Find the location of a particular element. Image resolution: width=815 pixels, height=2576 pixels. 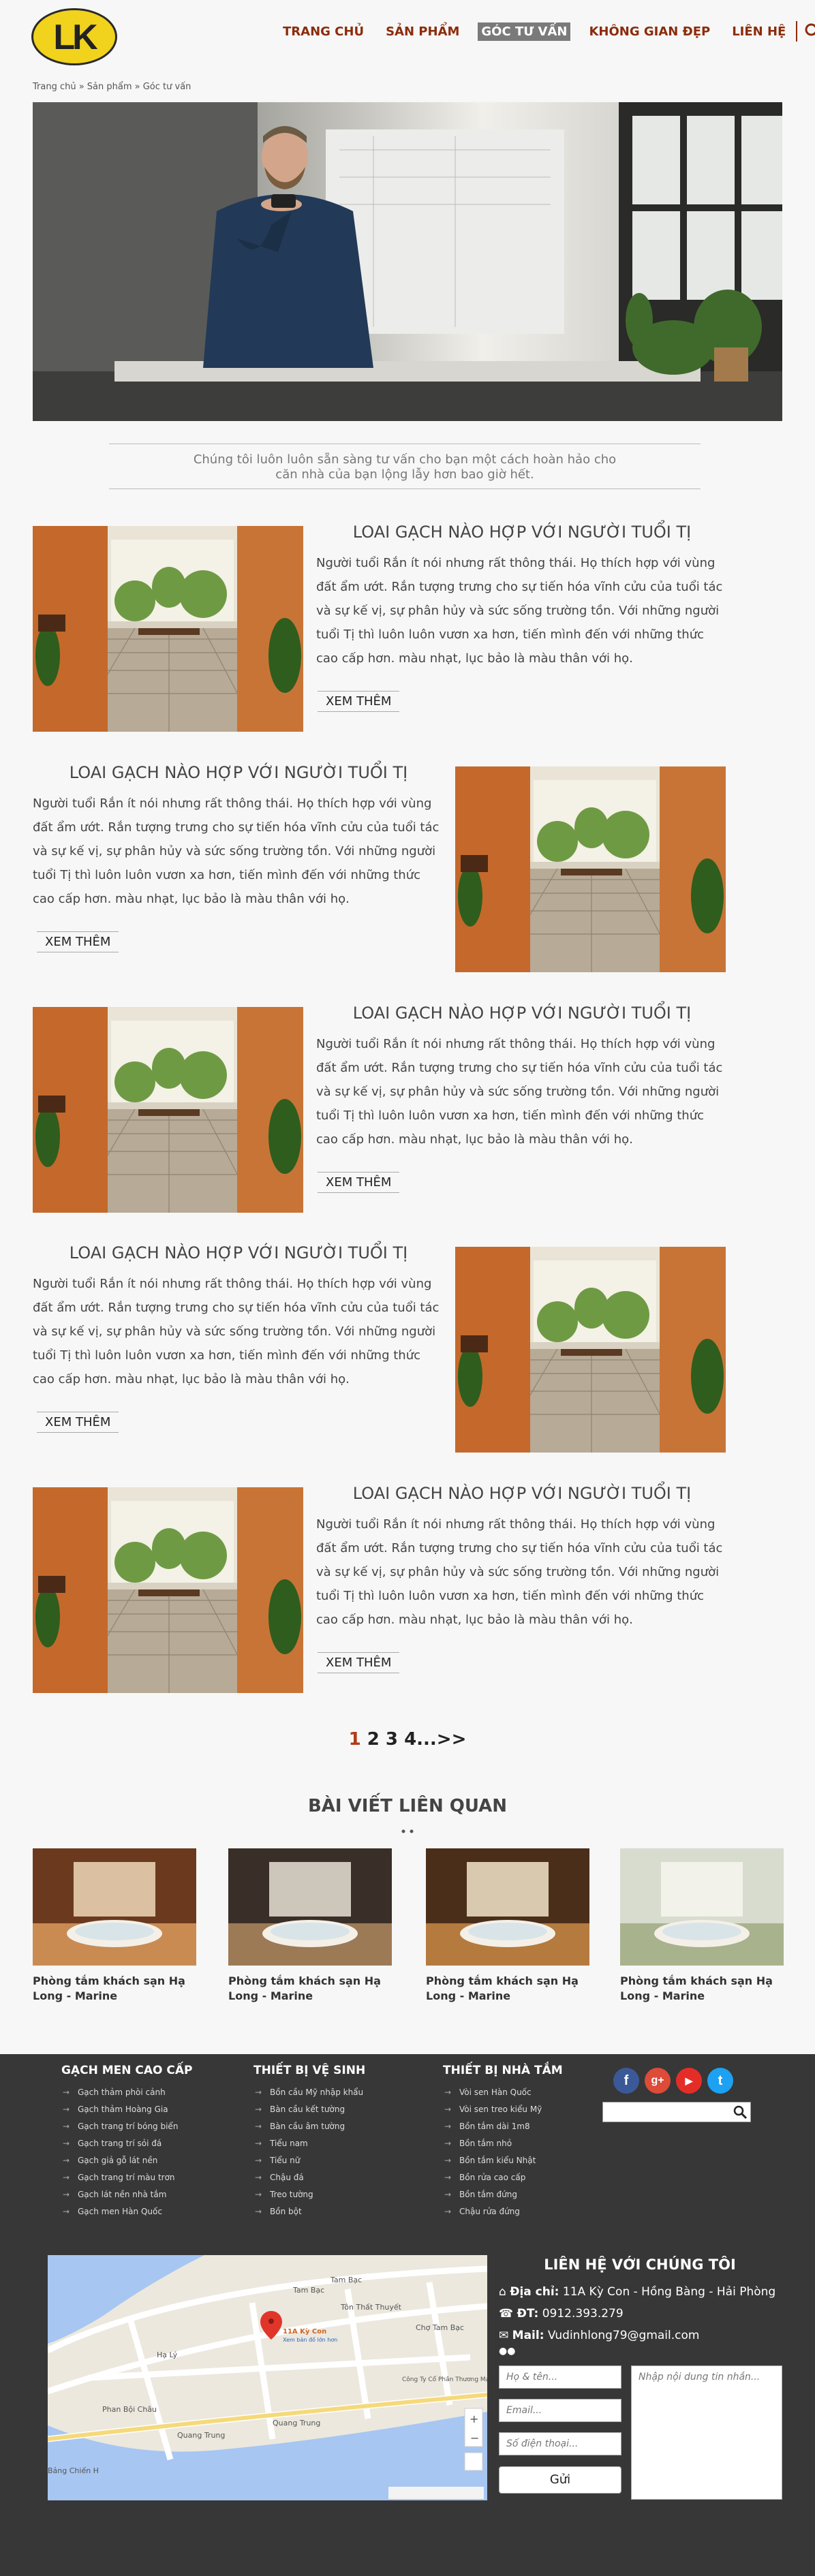

send-button: Gửi is located at coordinates (560, 2480).